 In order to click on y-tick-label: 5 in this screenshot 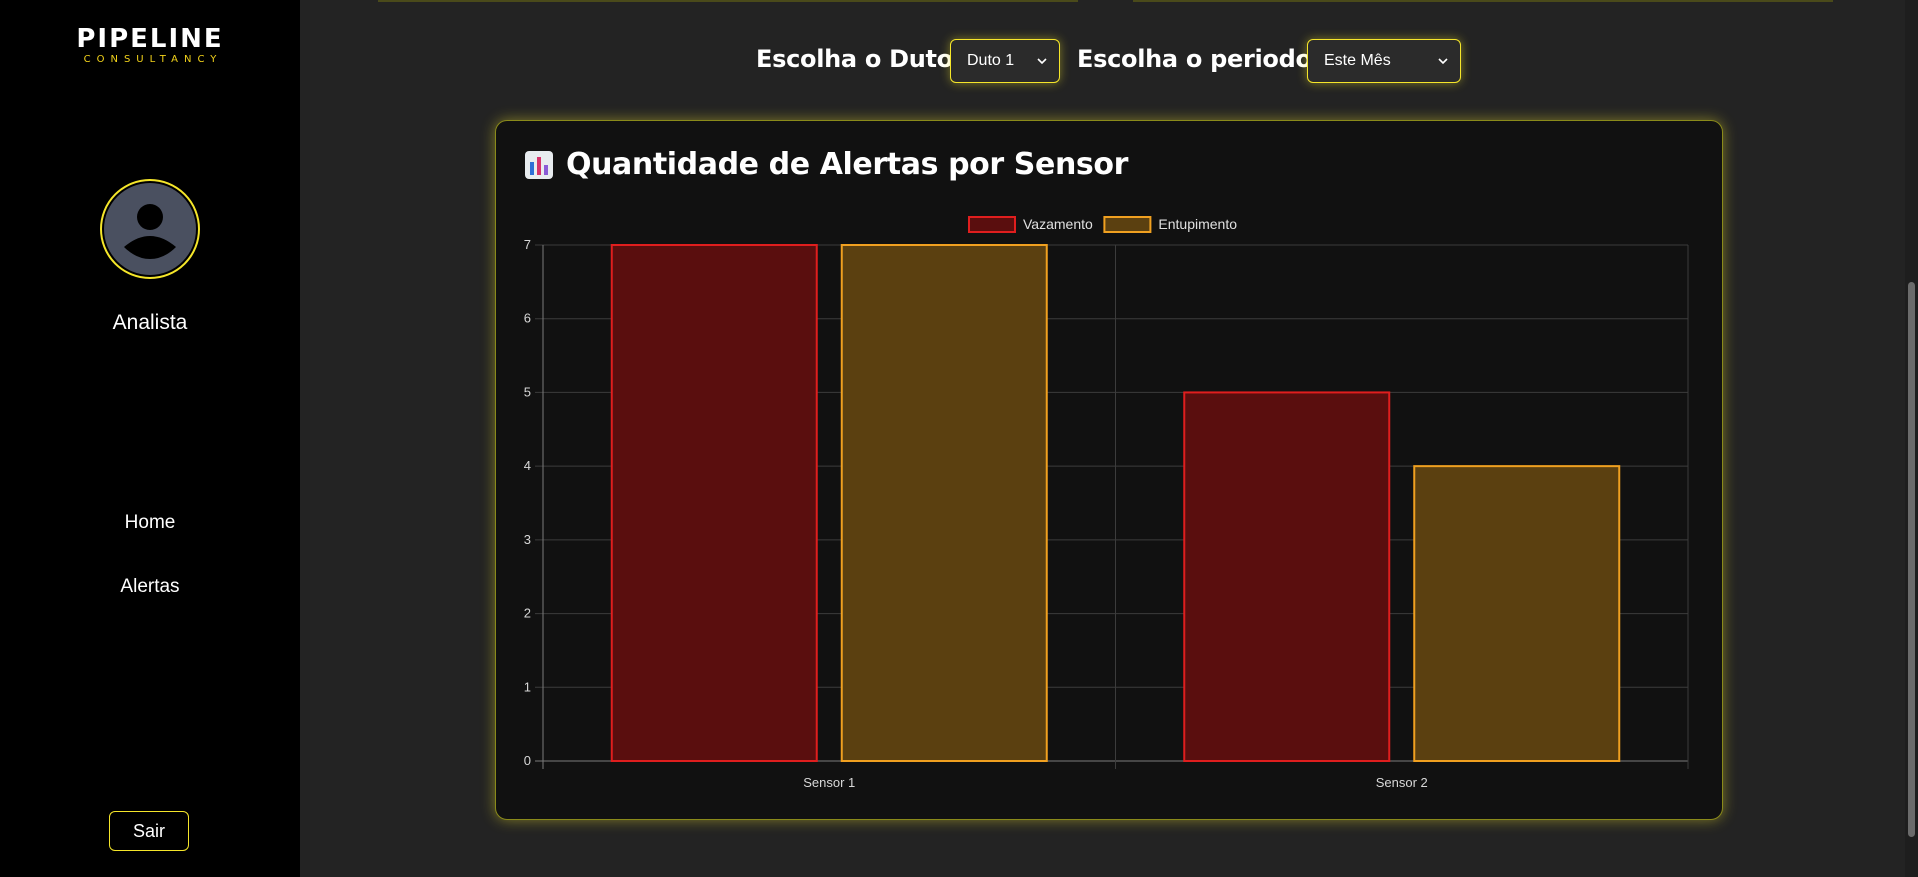, I will do `click(526, 391)`.